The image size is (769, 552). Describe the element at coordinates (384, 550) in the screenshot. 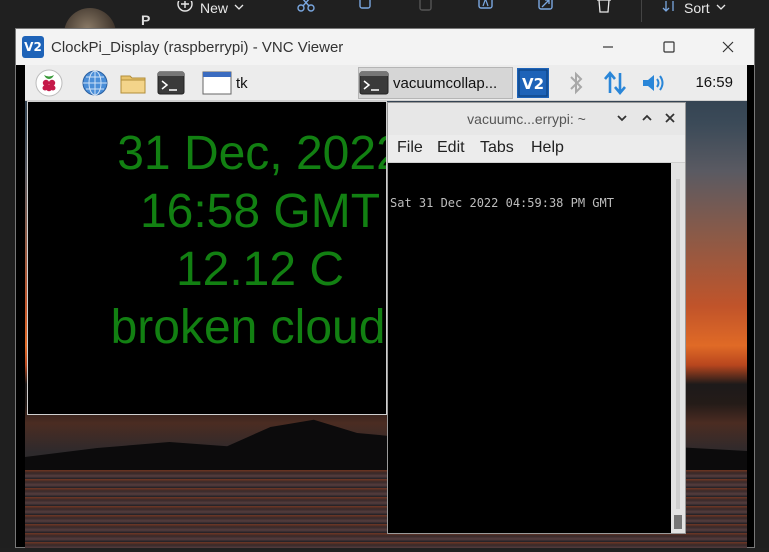

I see `host-bottom-edge` at that location.